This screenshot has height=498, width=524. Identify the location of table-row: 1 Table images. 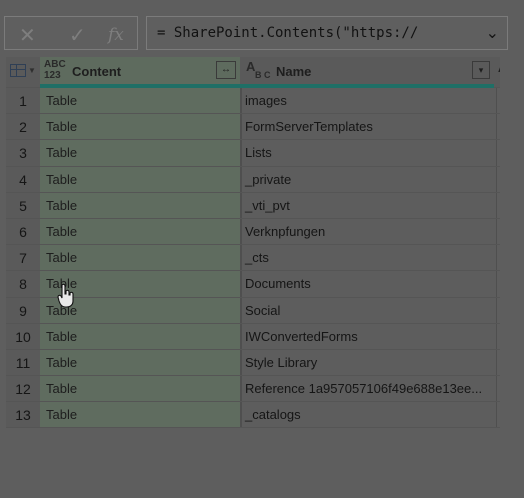
(263, 101).